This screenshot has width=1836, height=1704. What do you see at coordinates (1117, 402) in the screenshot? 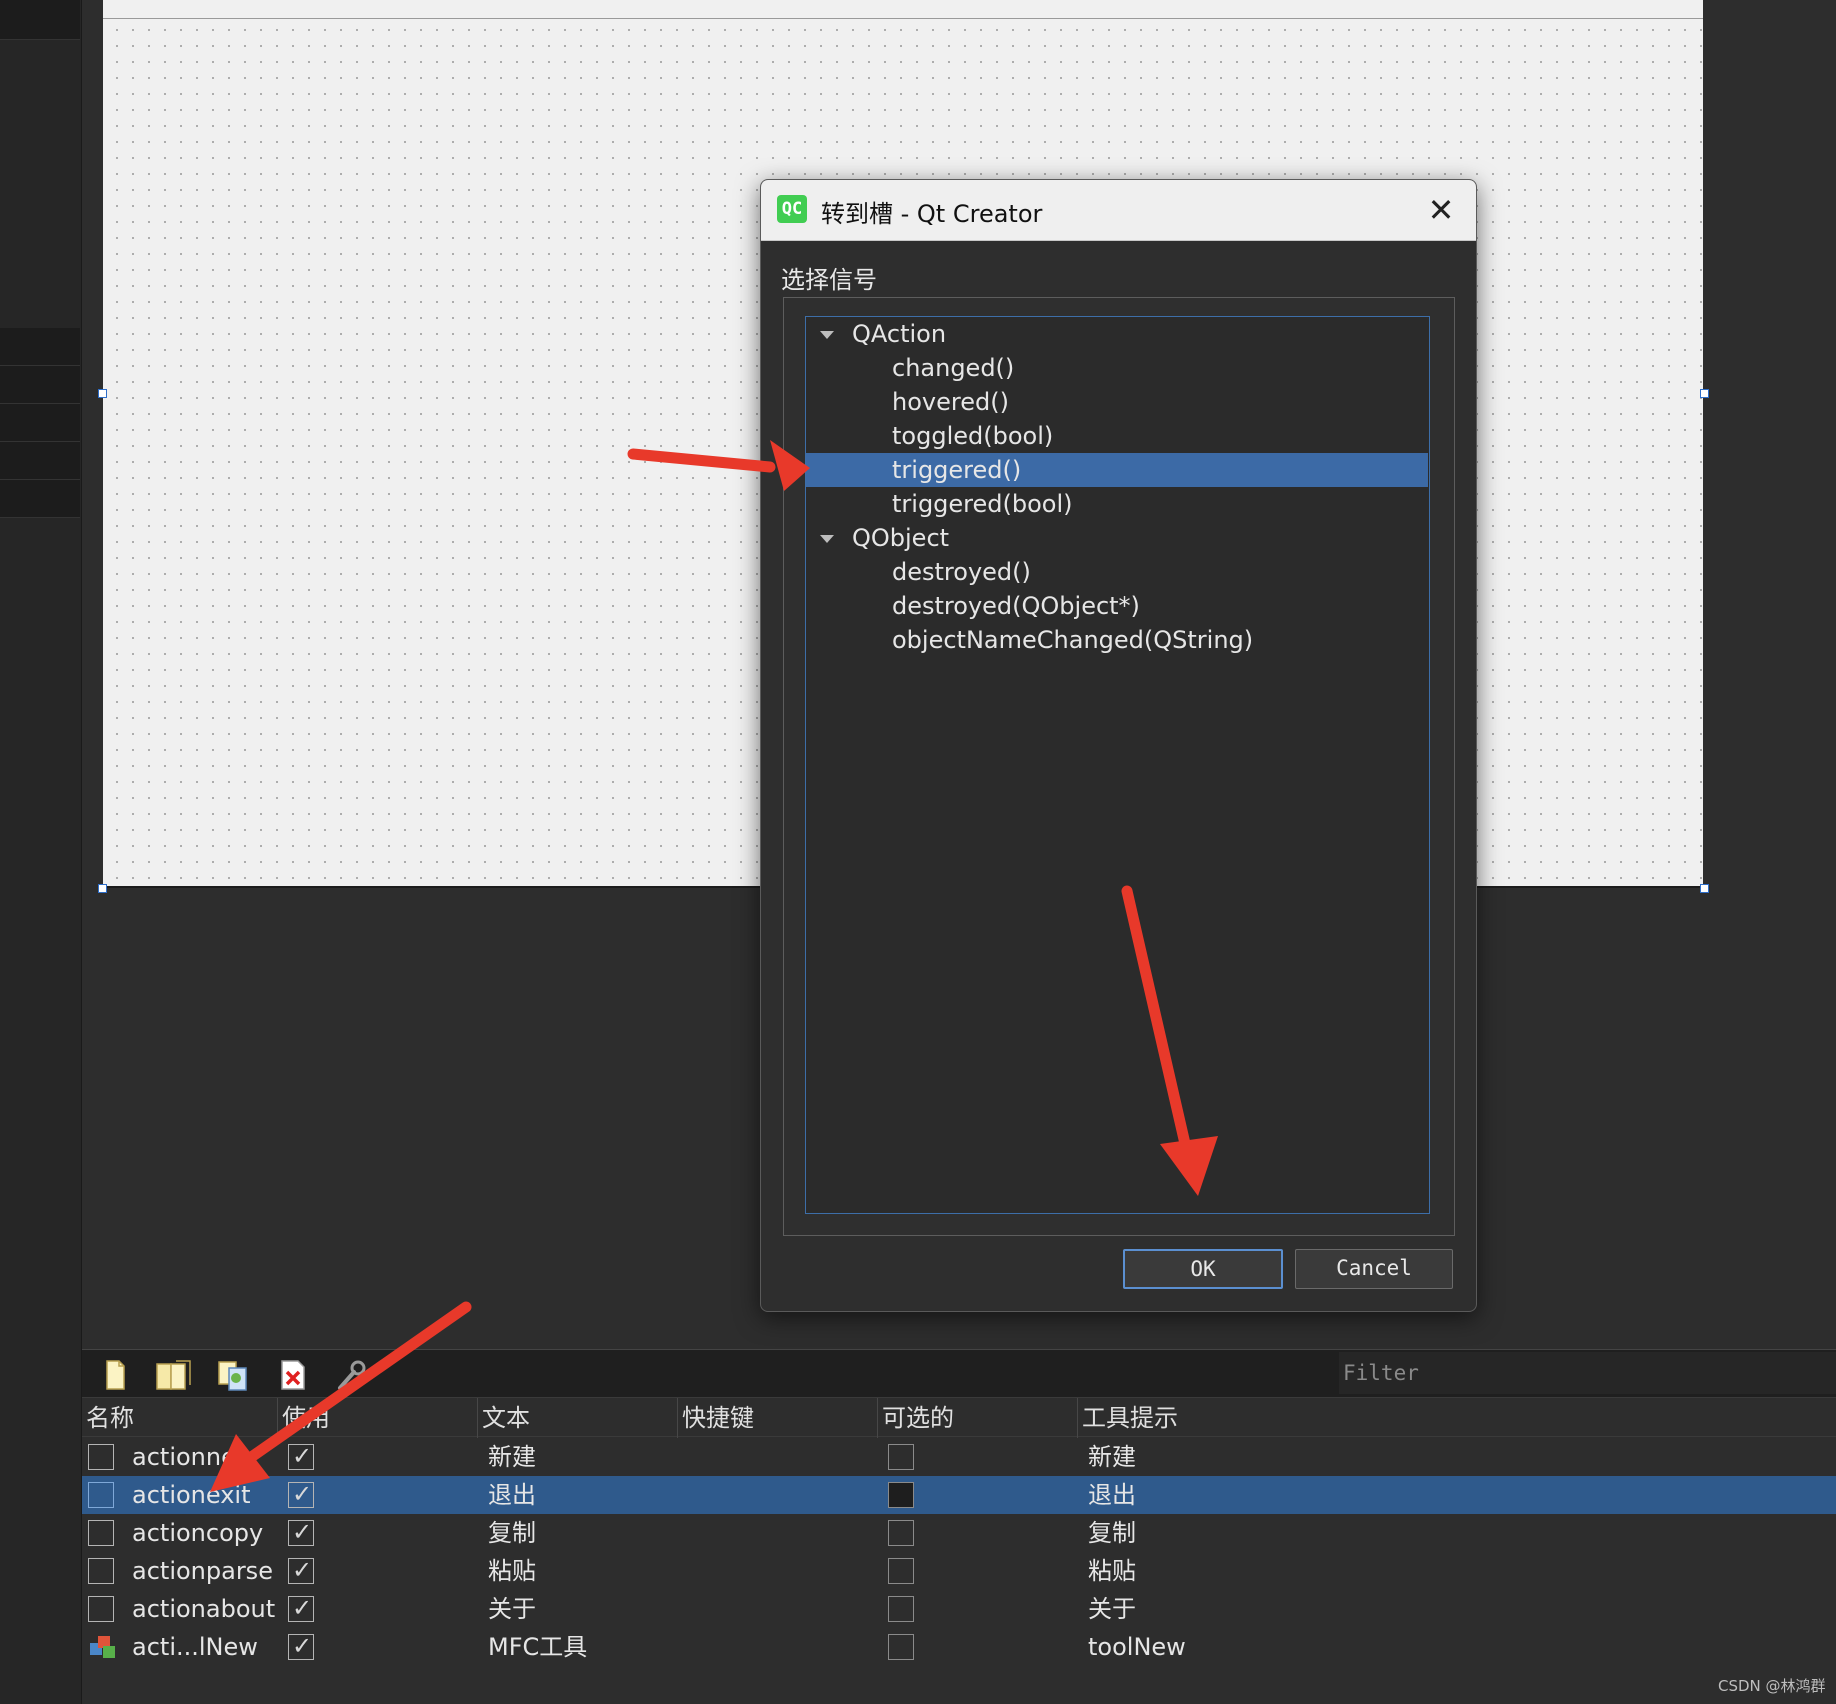
I see `tree-item-signal: hovered()` at bounding box center [1117, 402].